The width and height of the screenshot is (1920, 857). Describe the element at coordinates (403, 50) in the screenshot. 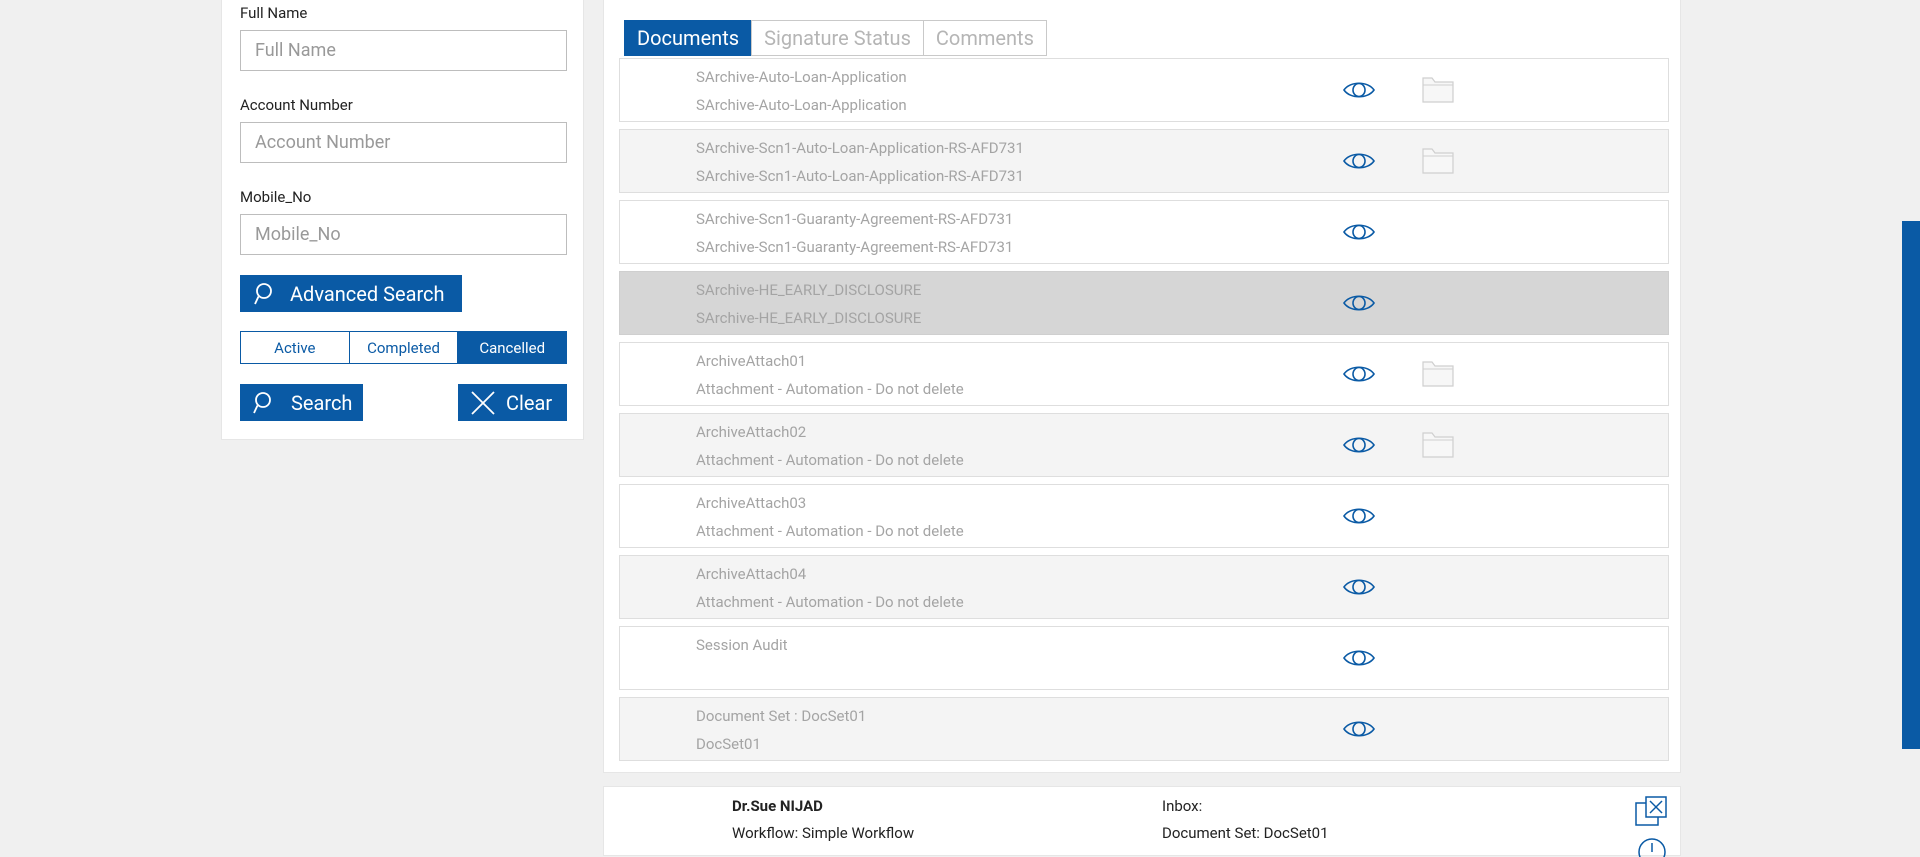

I see `full-name-input: Full Name` at that location.